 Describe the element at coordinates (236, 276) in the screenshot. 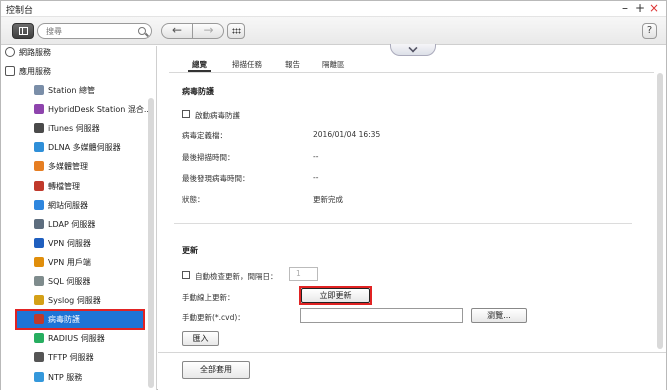

I see `auto-update-label: 自動檢查更新，間隔日：` at that location.